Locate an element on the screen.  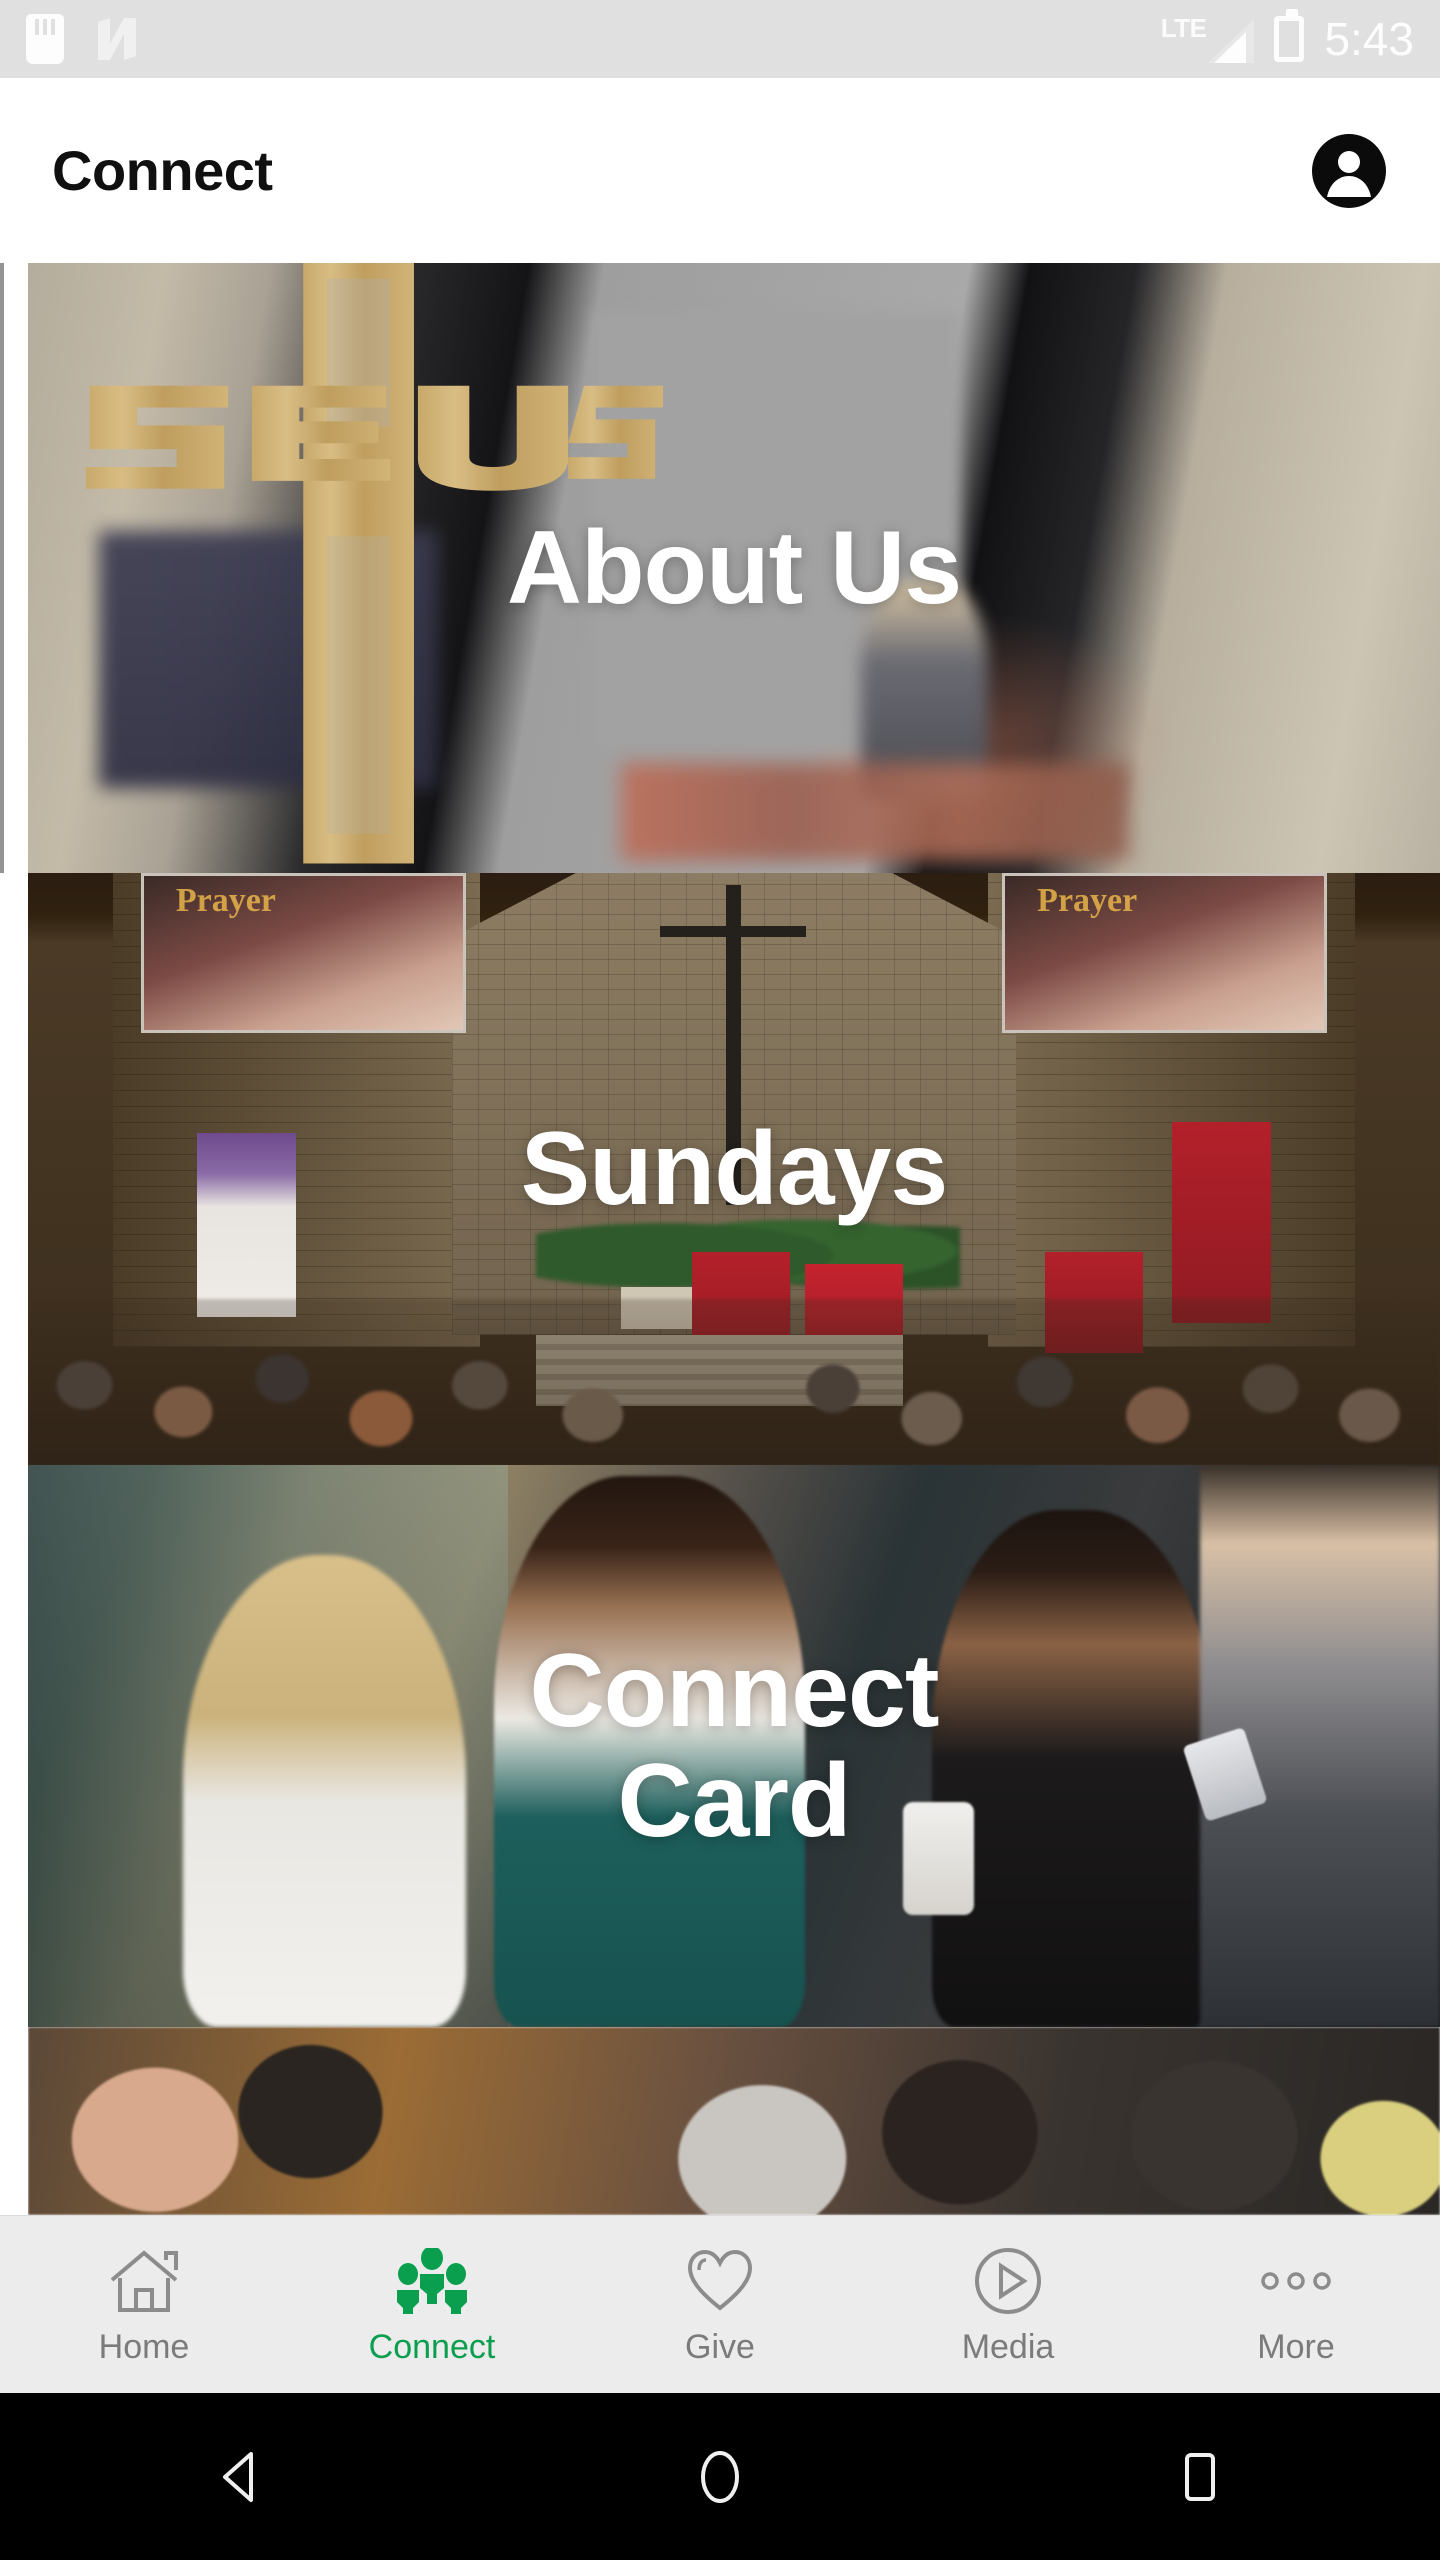
status-bar-right: LTE 5:43 is located at coordinates (1287, 37).